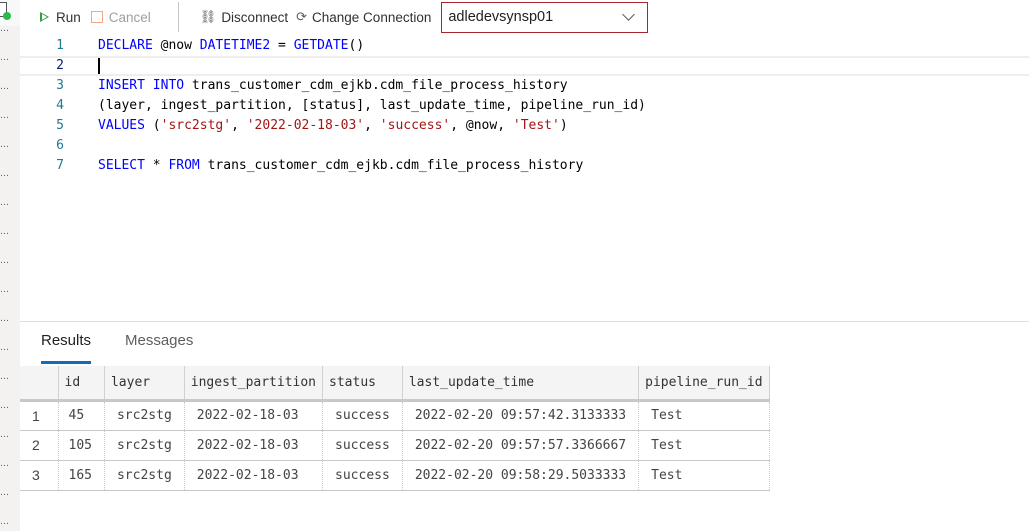  Describe the element at coordinates (521, 415) in the screenshot. I see `cell-last-update-time: 2022-02-20 09:57:42.3133333` at that location.